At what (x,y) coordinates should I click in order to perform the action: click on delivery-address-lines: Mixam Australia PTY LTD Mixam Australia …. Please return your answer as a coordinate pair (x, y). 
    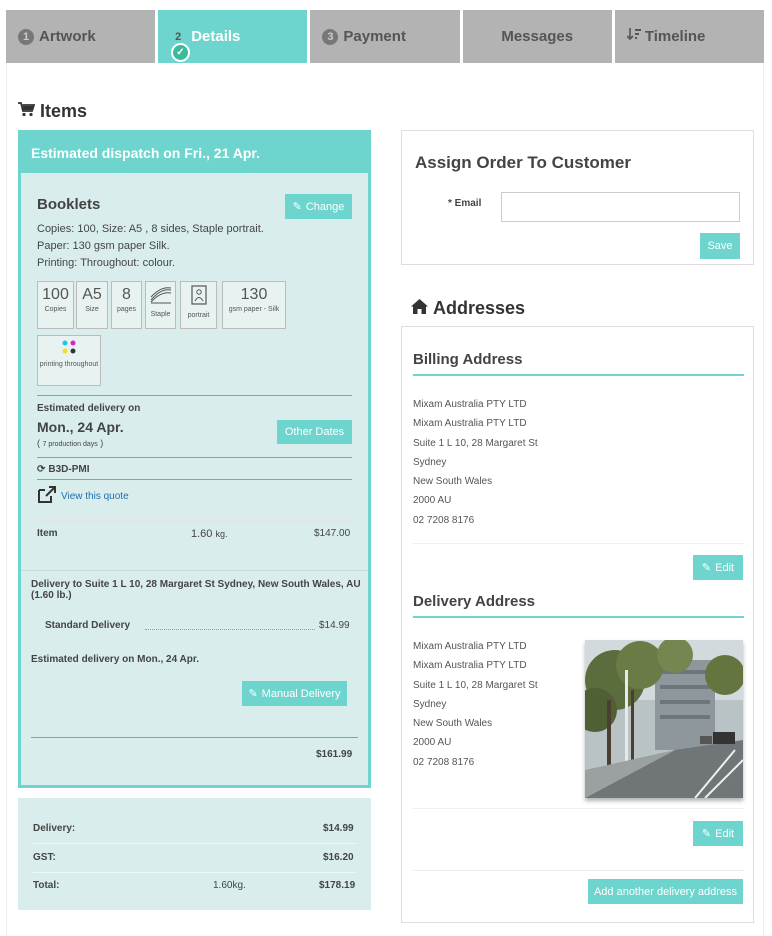
    Looking at the image, I should click on (475, 704).